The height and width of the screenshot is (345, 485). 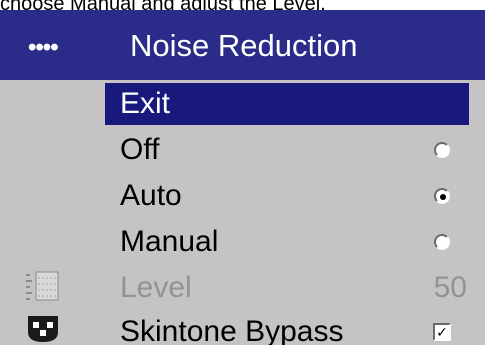 I want to click on menu-item-skintone-bypass: Skintone Bypass ✓, so click(x=242, y=328).